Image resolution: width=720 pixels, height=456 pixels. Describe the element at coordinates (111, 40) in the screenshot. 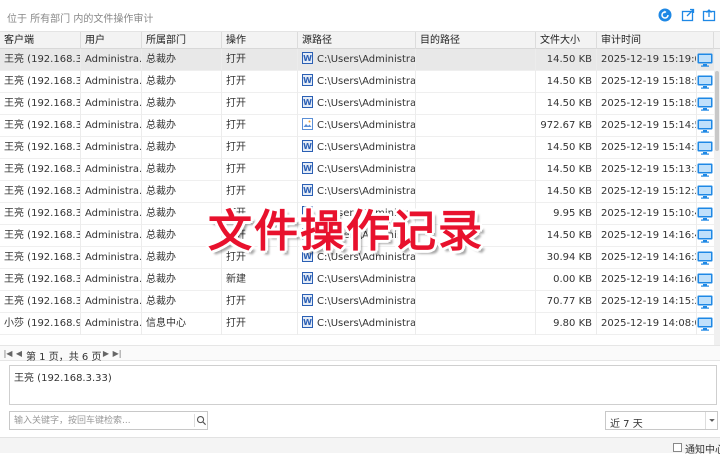

I see `col-header-user: 用户` at that location.